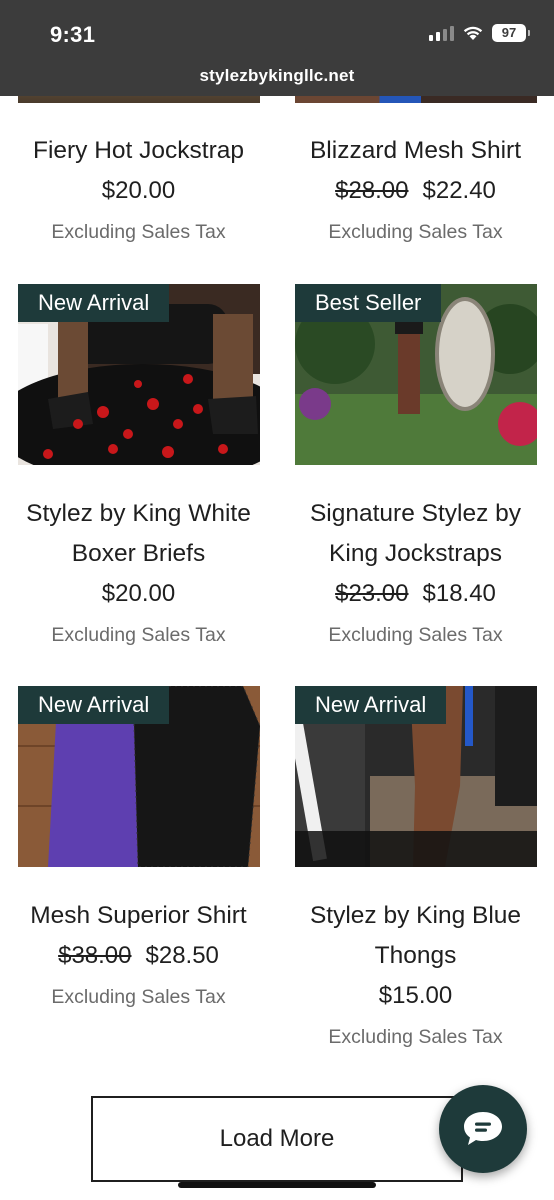 The image size is (554, 1200). Describe the element at coordinates (415, 594) in the screenshot. I see `product-price: $23.00 $18.40` at that location.